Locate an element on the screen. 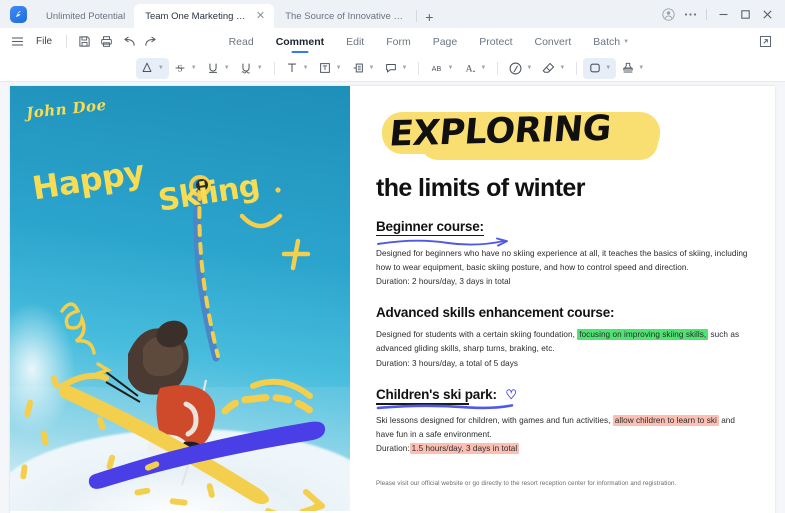  text-box-icon is located at coordinates (325, 68).